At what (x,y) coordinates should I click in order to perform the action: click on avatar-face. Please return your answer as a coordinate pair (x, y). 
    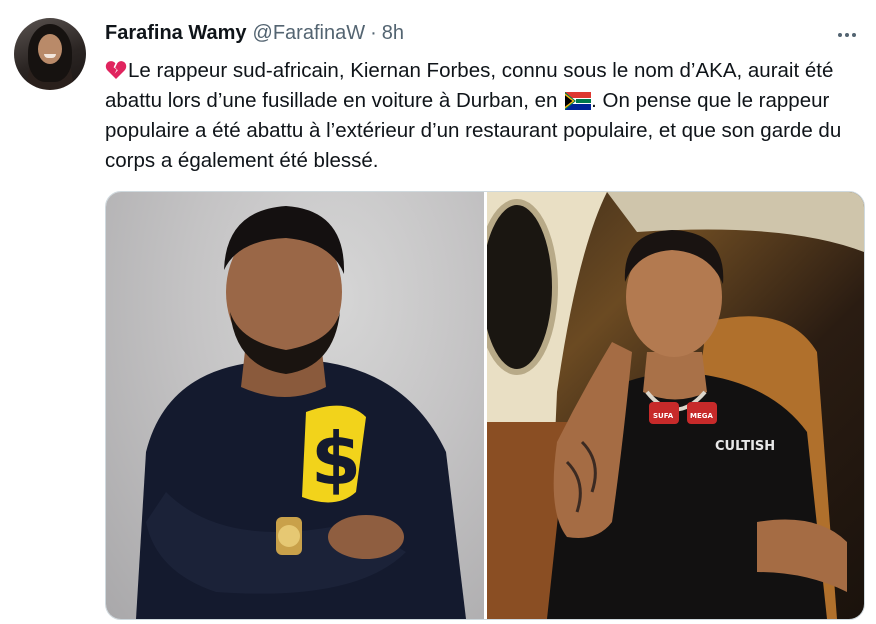
    Looking at the image, I should click on (50, 49).